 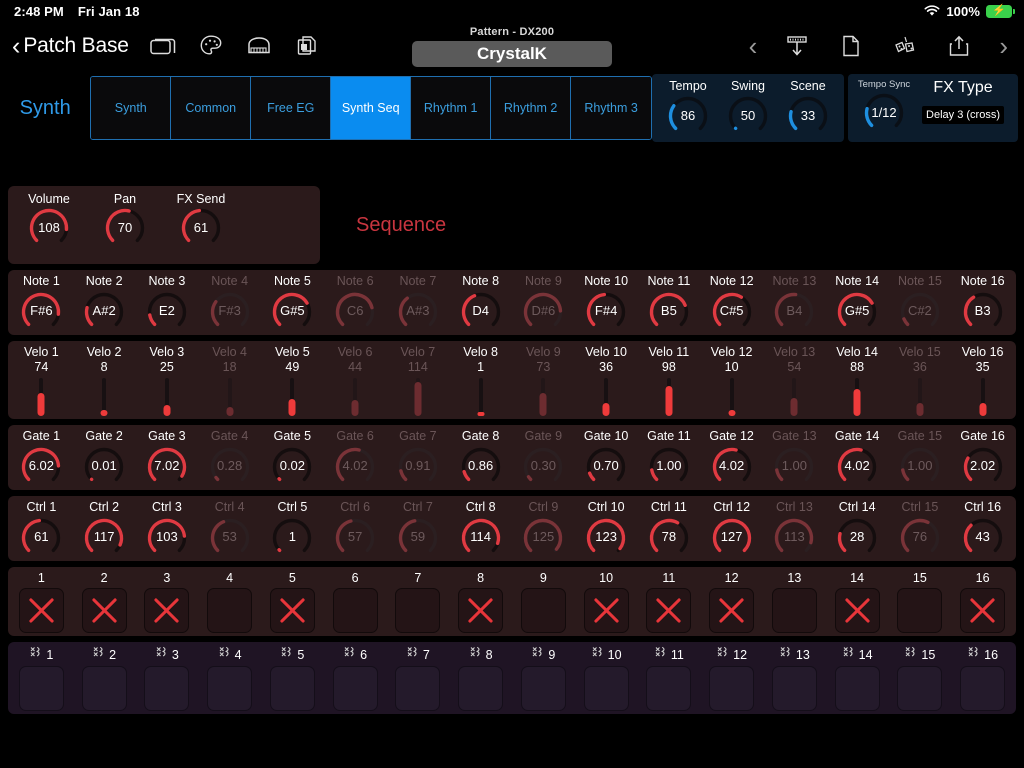 What do you see at coordinates (49, 228) in the screenshot?
I see `volume-control: Volume 108` at bounding box center [49, 228].